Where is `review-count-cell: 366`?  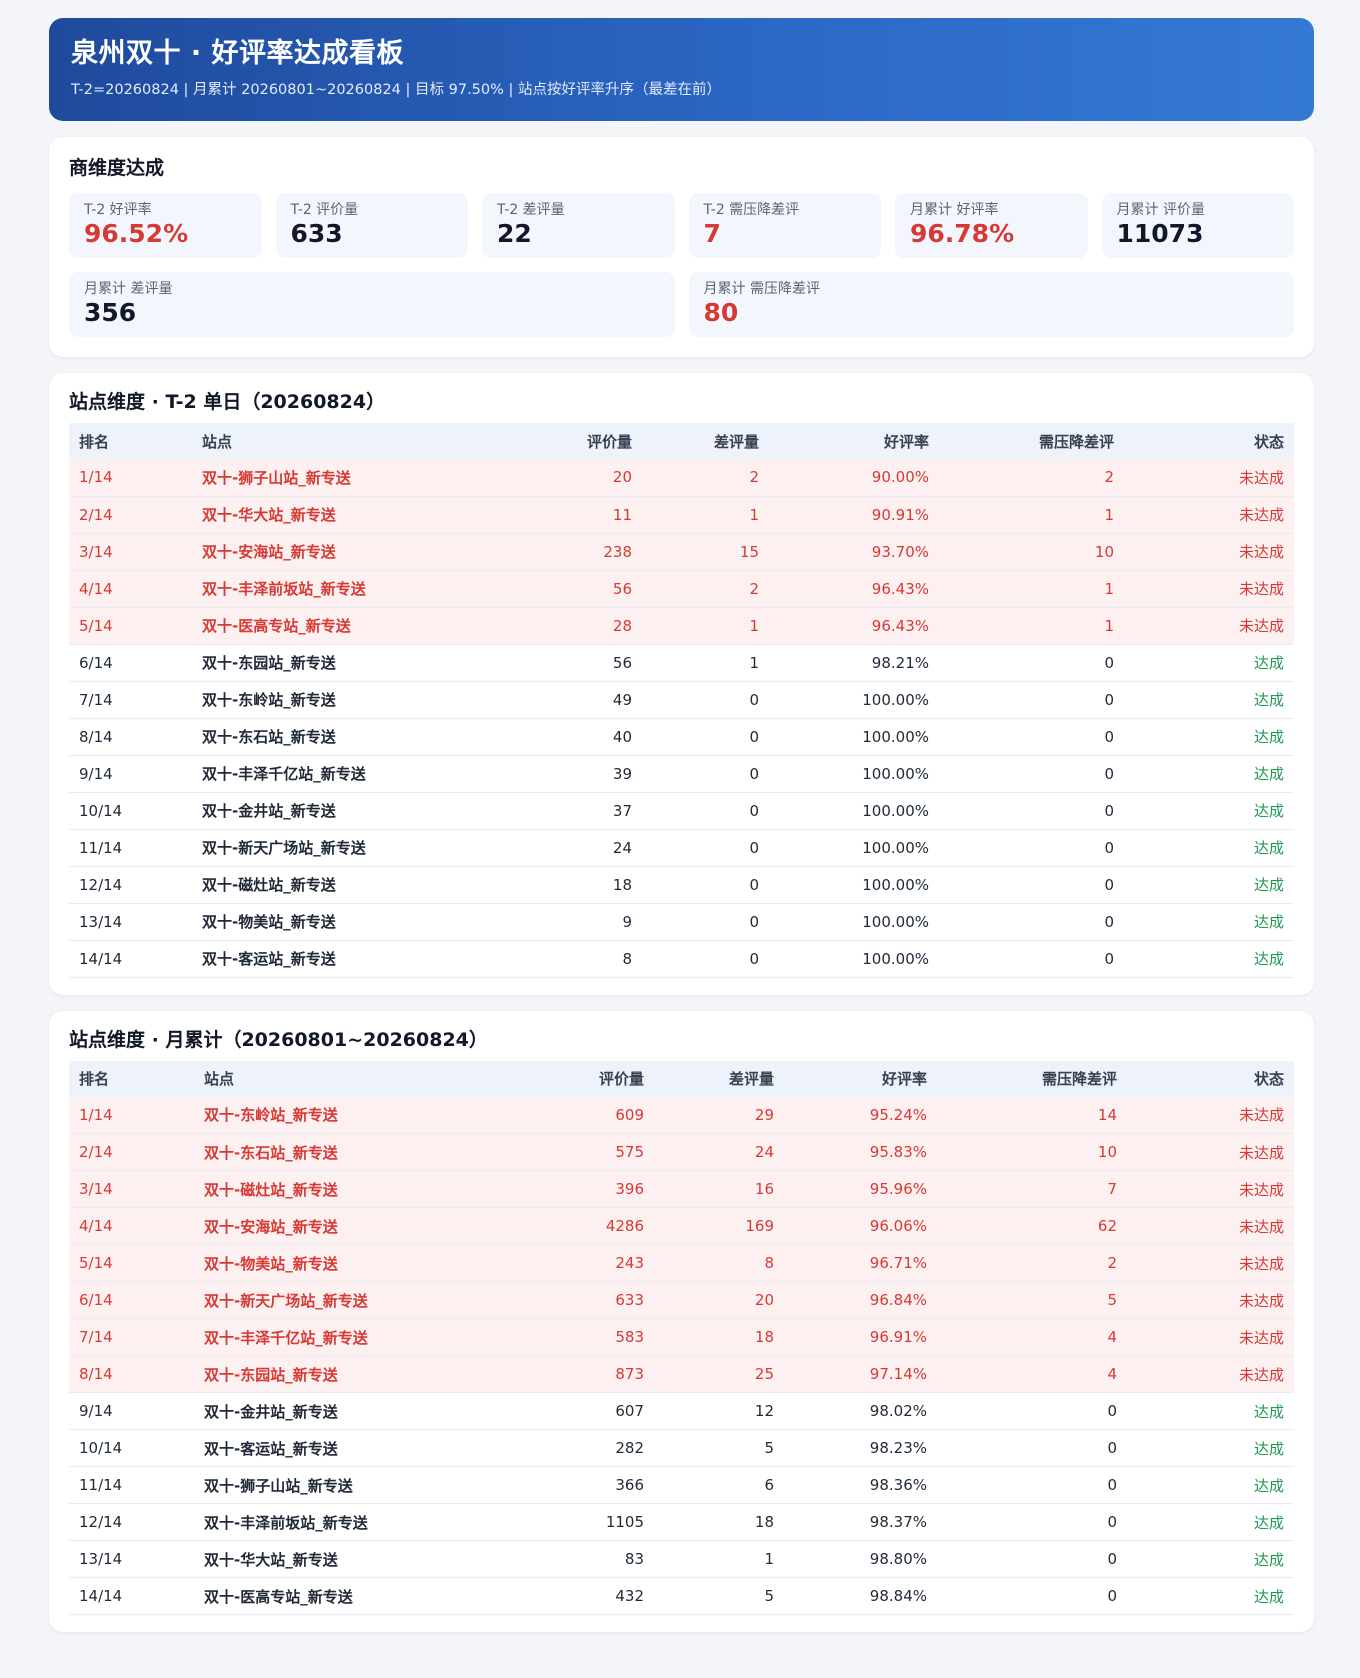 review-count-cell: 366 is located at coordinates (591, 1485).